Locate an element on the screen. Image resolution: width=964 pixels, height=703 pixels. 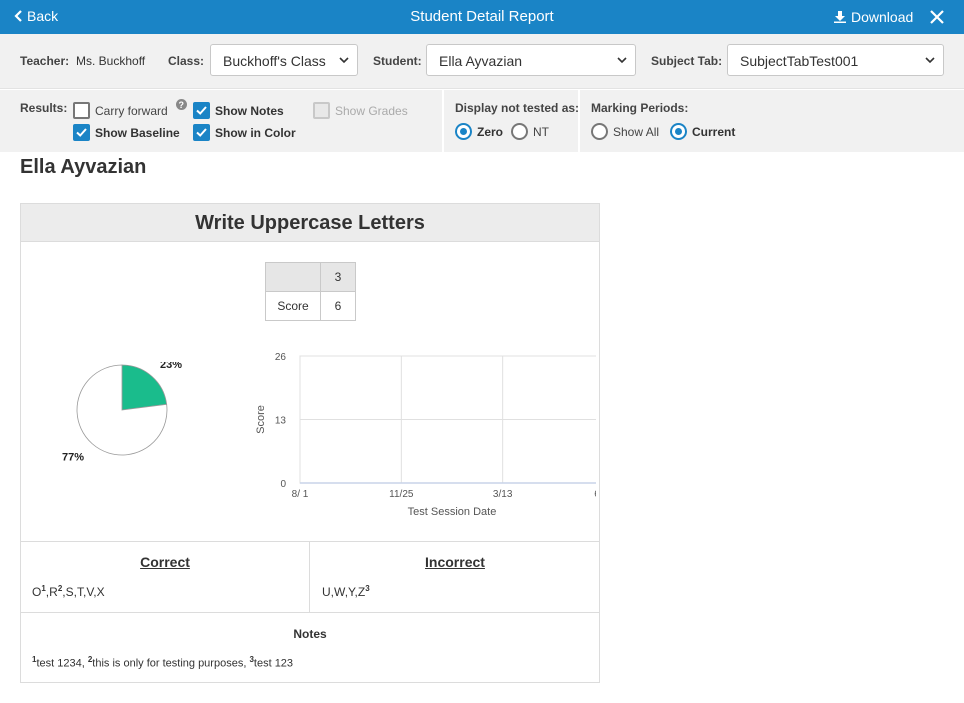
score-table-cell: 6 is located at coordinates (338, 306).